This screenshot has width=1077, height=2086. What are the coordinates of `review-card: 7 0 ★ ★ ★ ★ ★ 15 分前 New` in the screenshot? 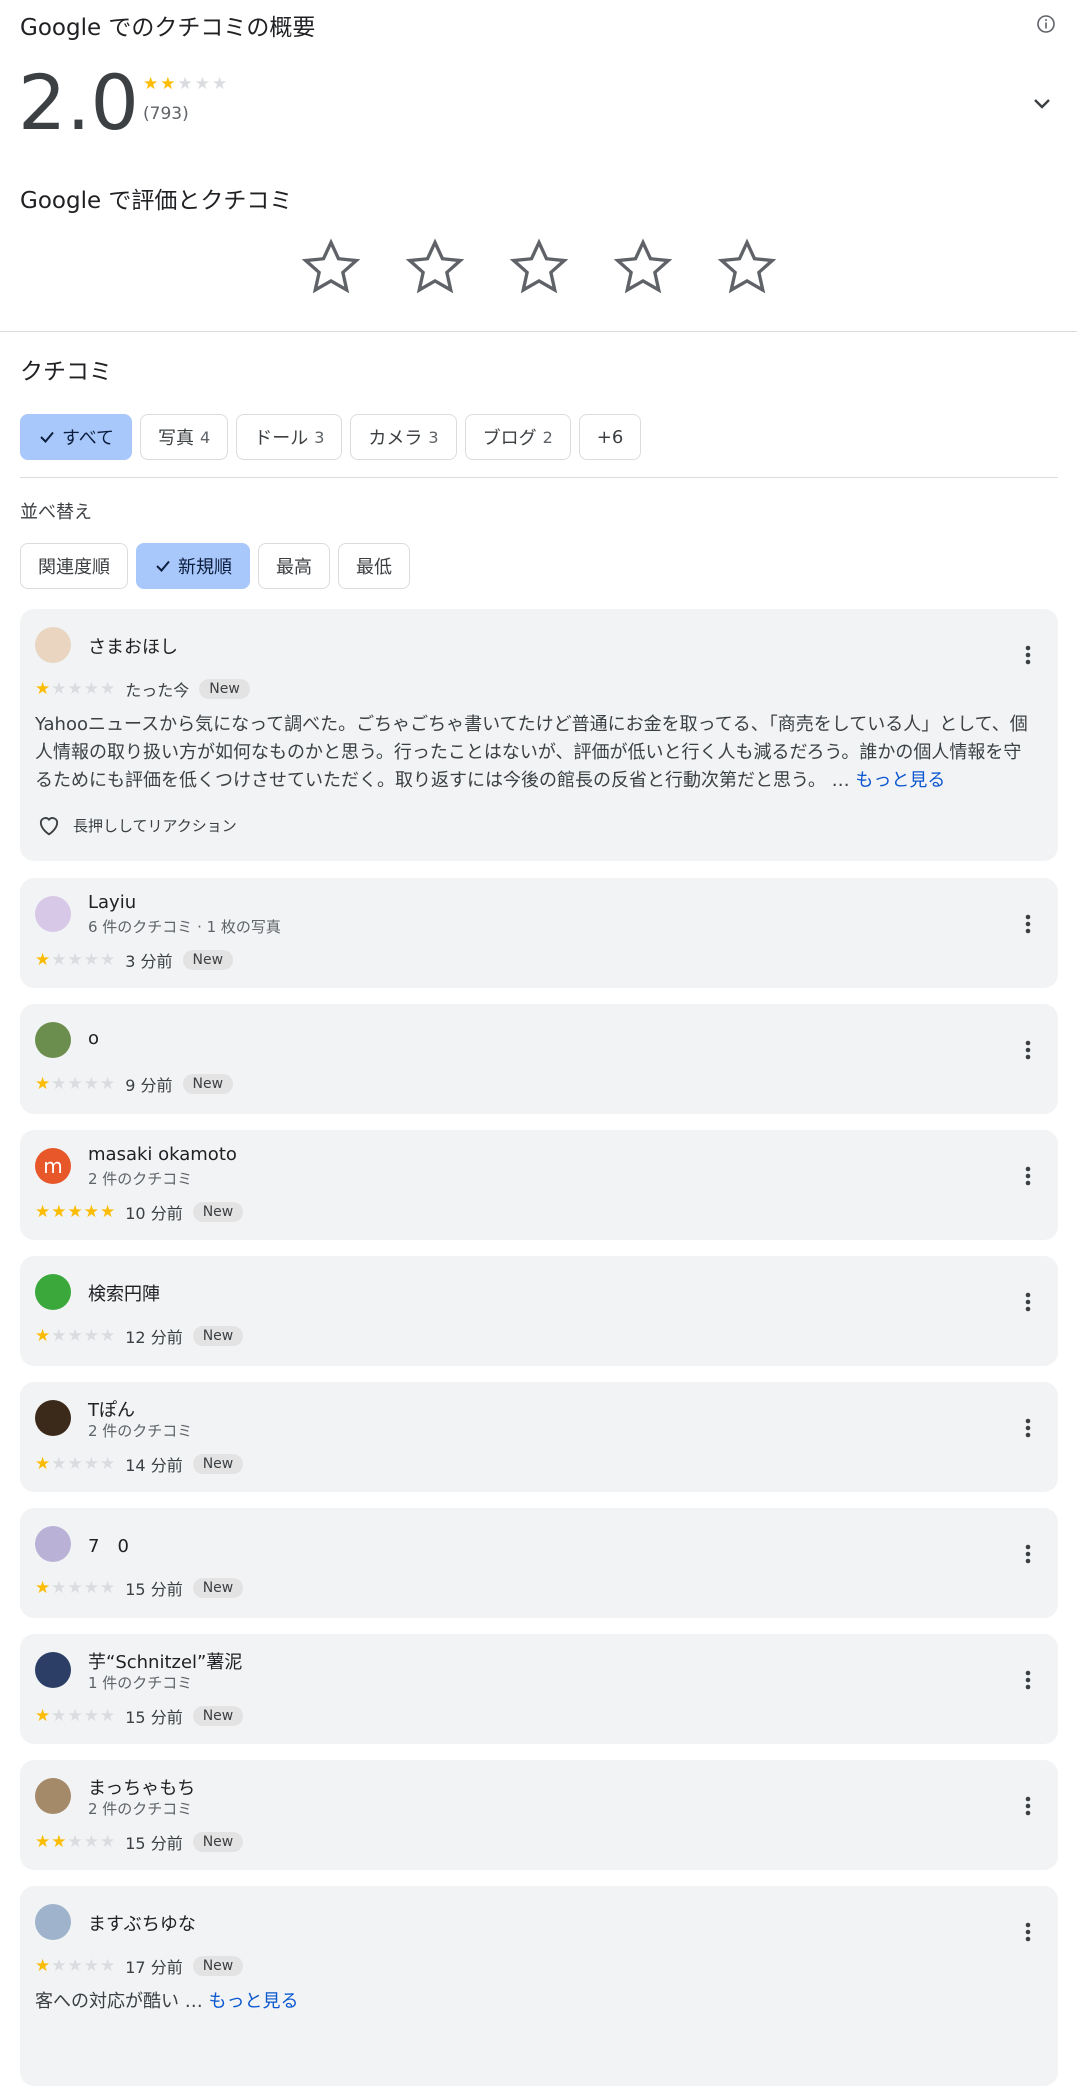 It's located at (539, 1563).